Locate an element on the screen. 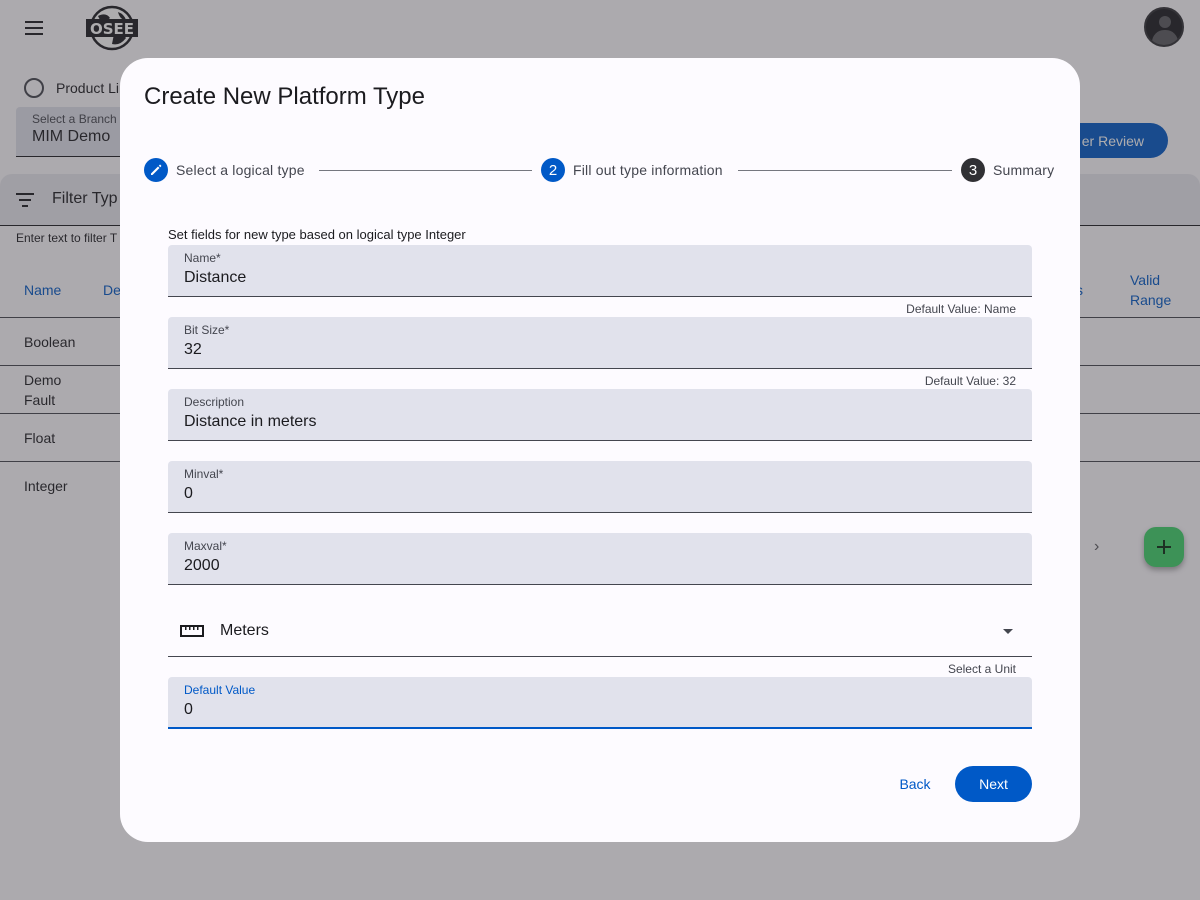 Image resolution: width=1200 pixels, height=900 pixels. minval-field: Minval* 0 is located at coordinates (600, 487).